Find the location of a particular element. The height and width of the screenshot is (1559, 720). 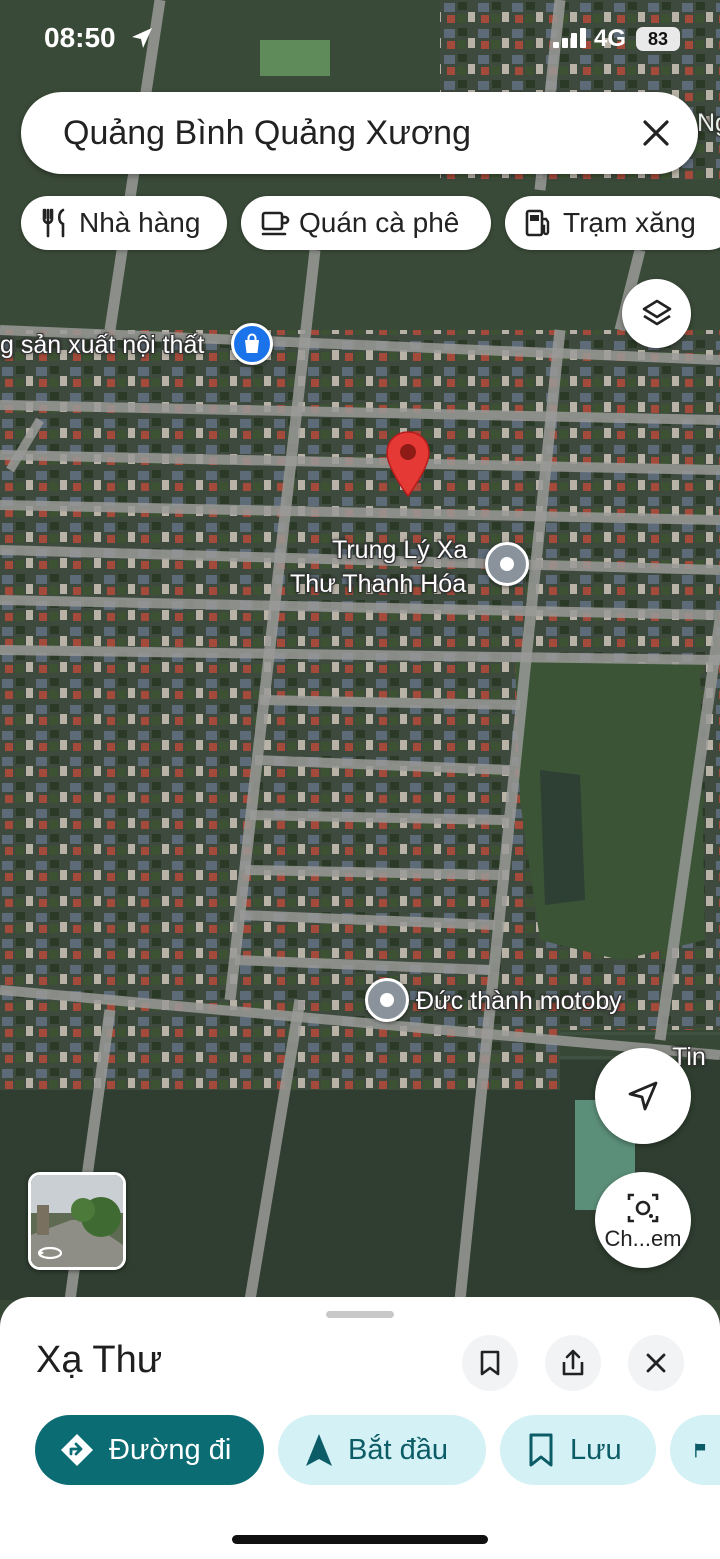

chip-label: Quán cà phê is located at coordinates (379, 222).